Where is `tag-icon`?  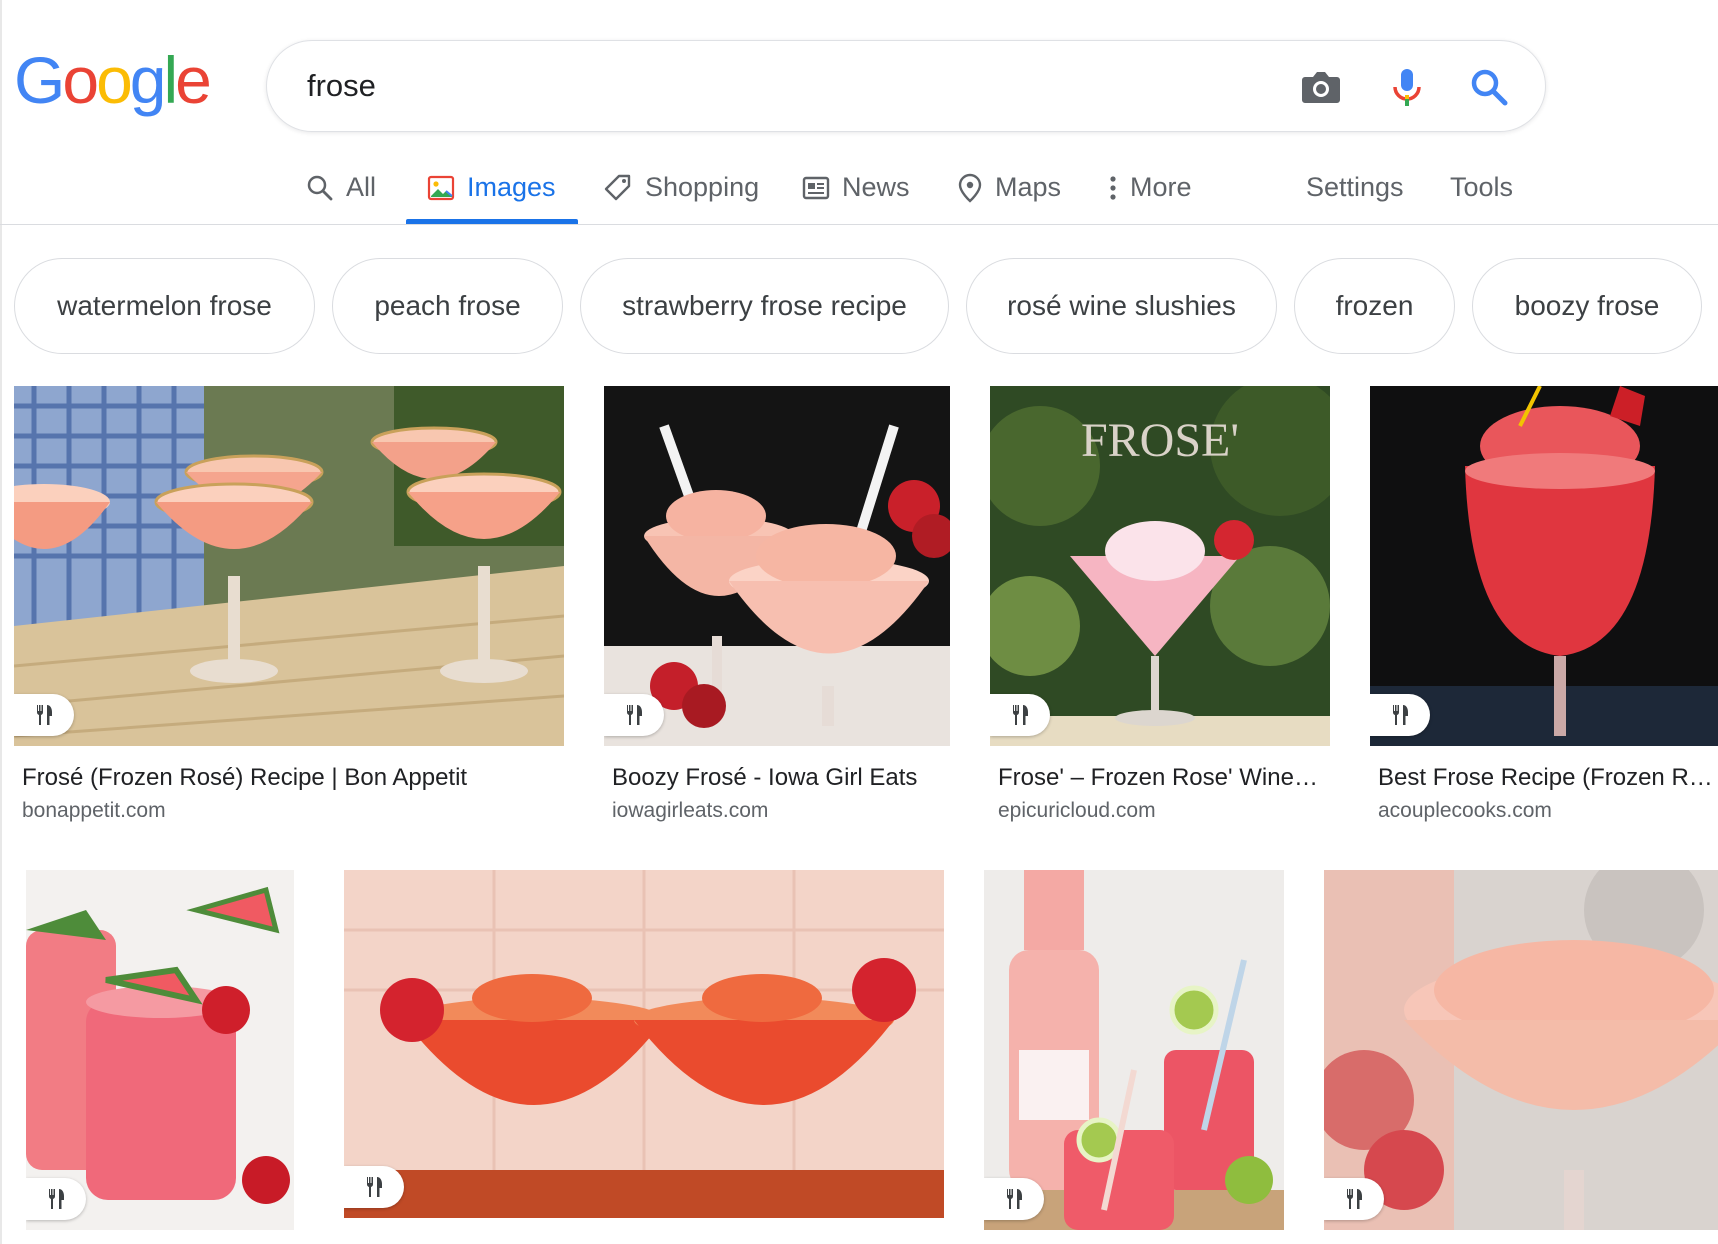 tag-icon is located at coordinates (617, 187).